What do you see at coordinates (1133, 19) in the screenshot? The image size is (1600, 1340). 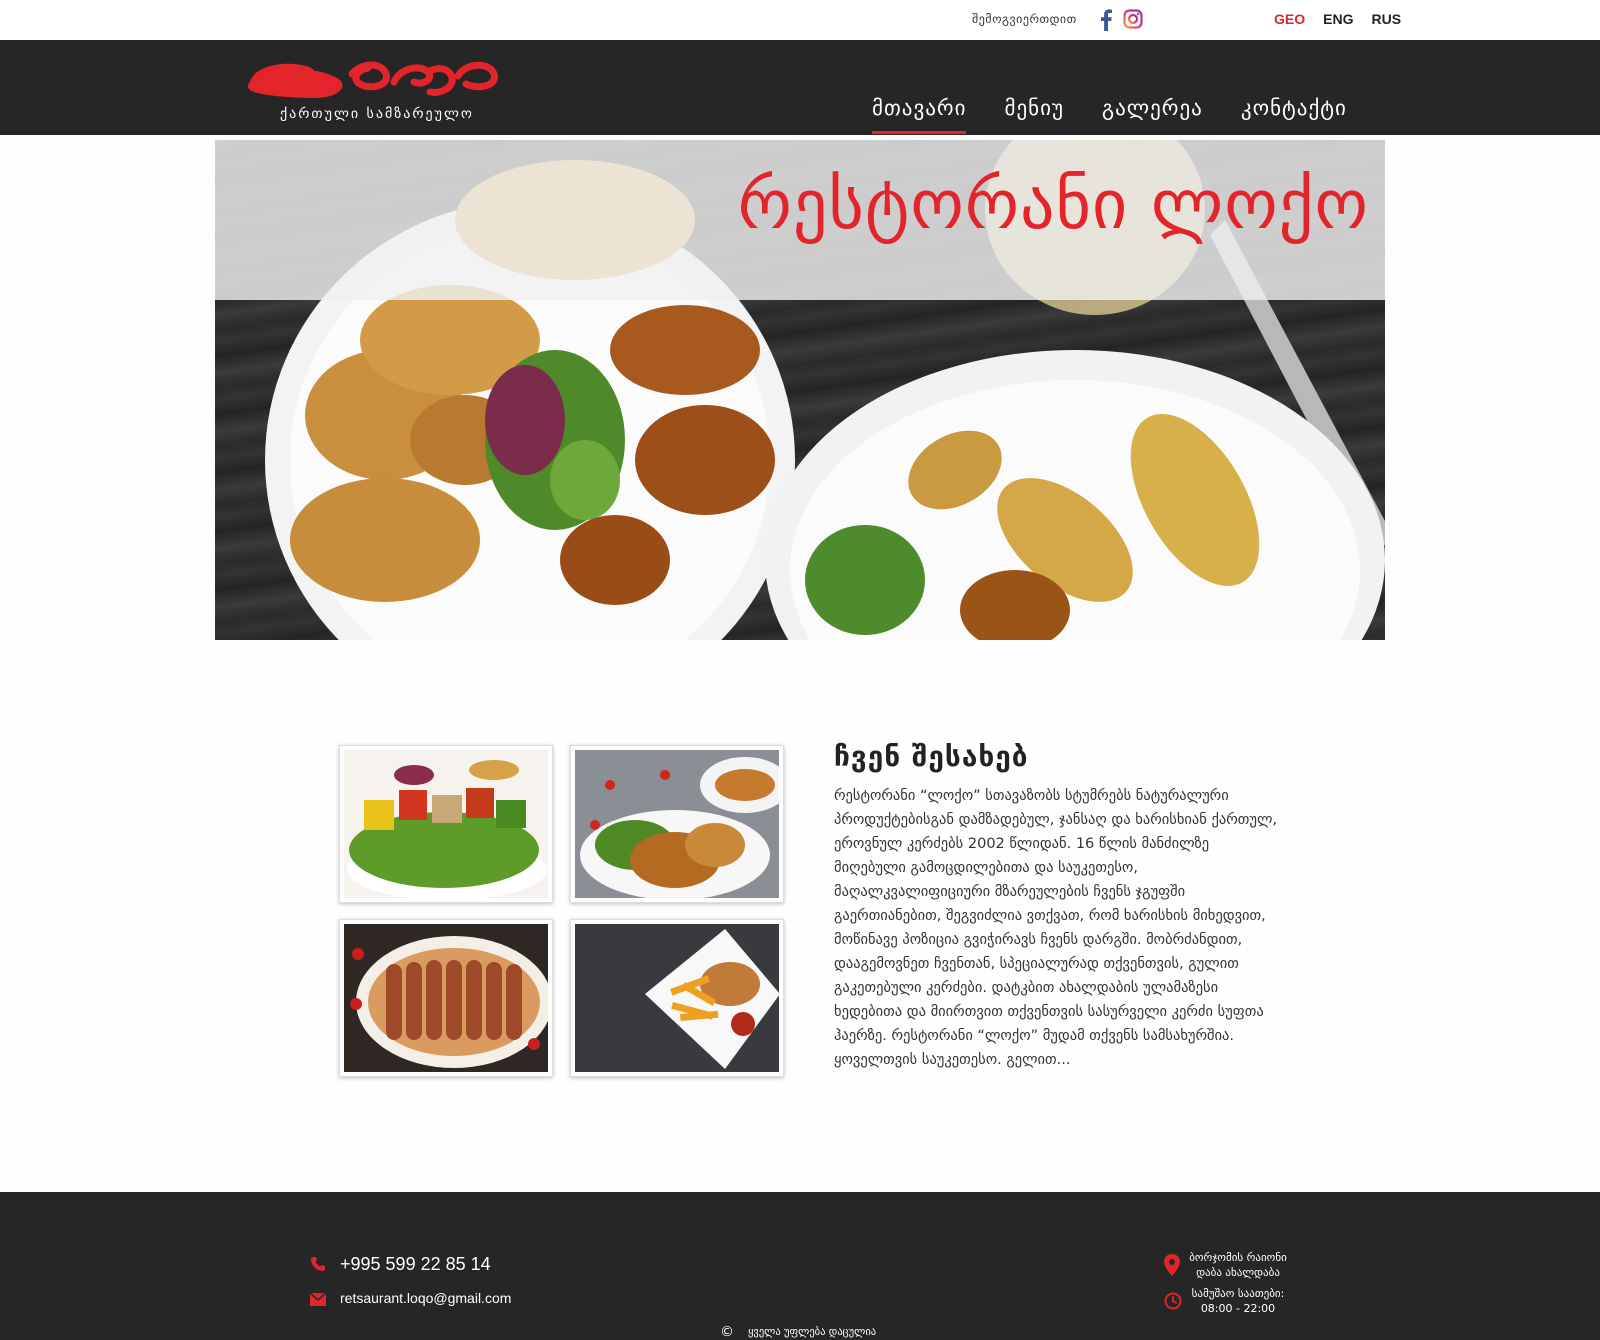 I see `instagram-icon` at bounding box center [1133, 19].